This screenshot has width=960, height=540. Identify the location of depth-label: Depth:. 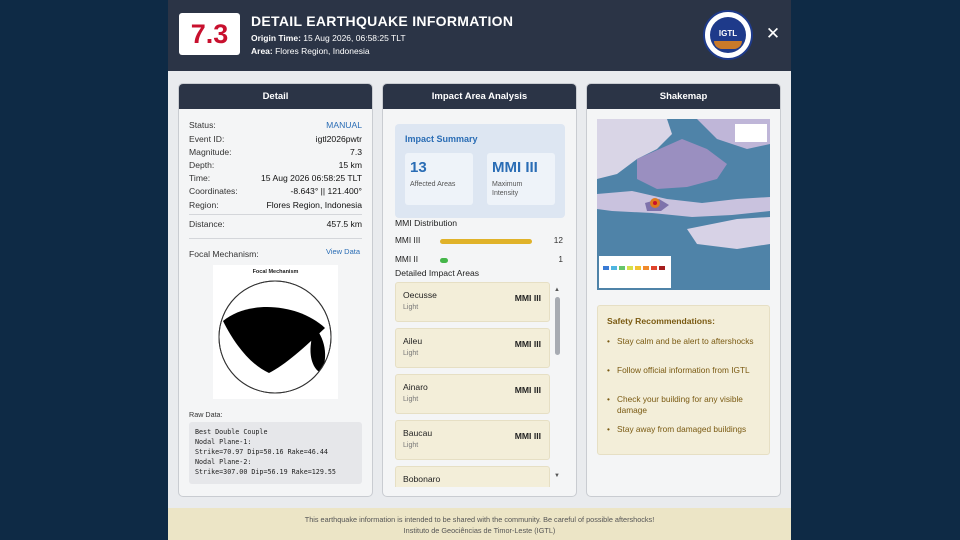
(202, 165).